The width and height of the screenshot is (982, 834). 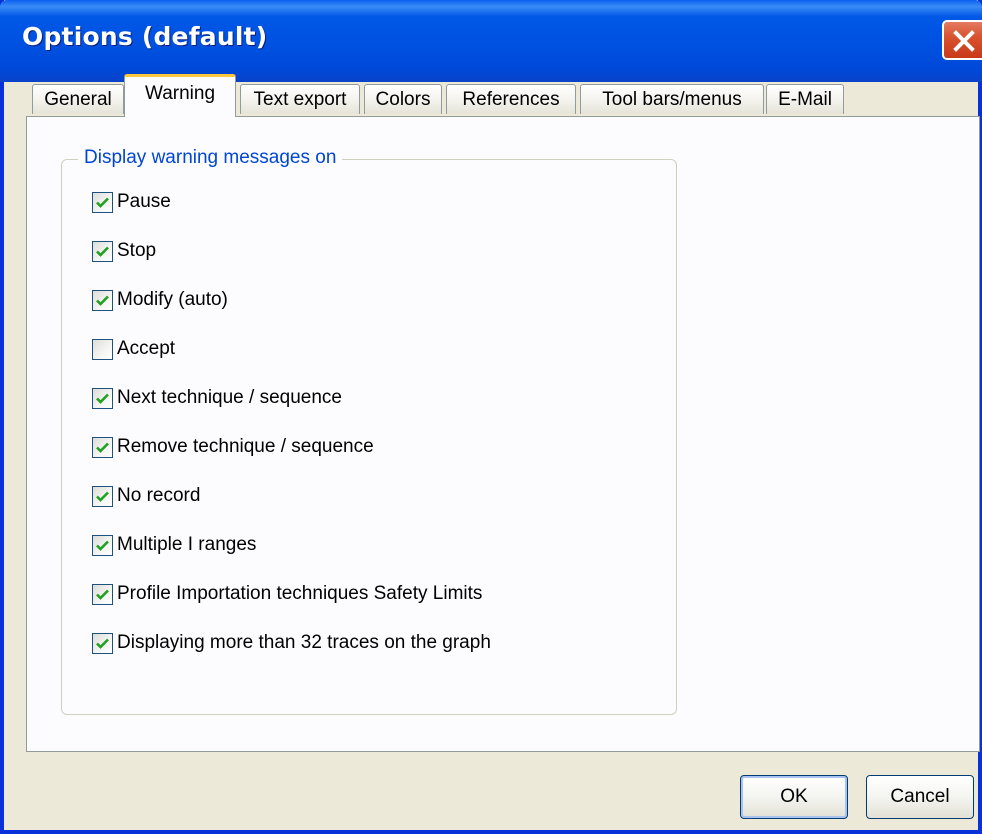 What do you see at coordinates (145, 36) in the screenshot?
I see `window-title: Options (default)` at bounding box center [145, 36].